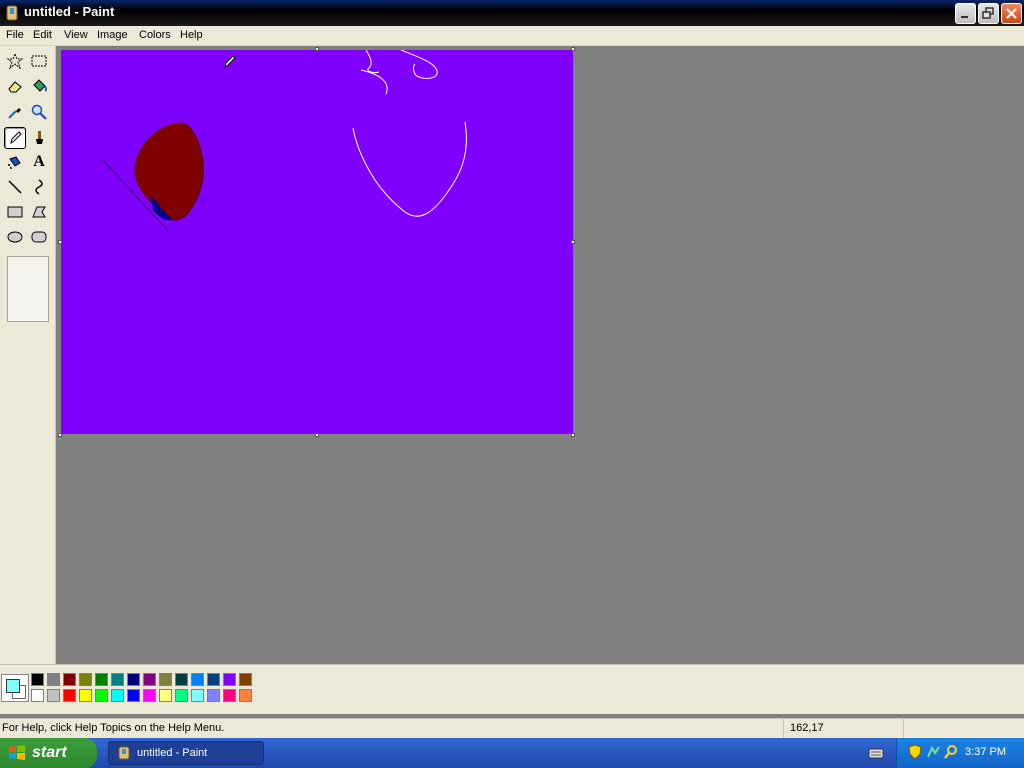 This screenshot has width=1024, height=768. I want to click on status-size-pane, so click(963, 729).